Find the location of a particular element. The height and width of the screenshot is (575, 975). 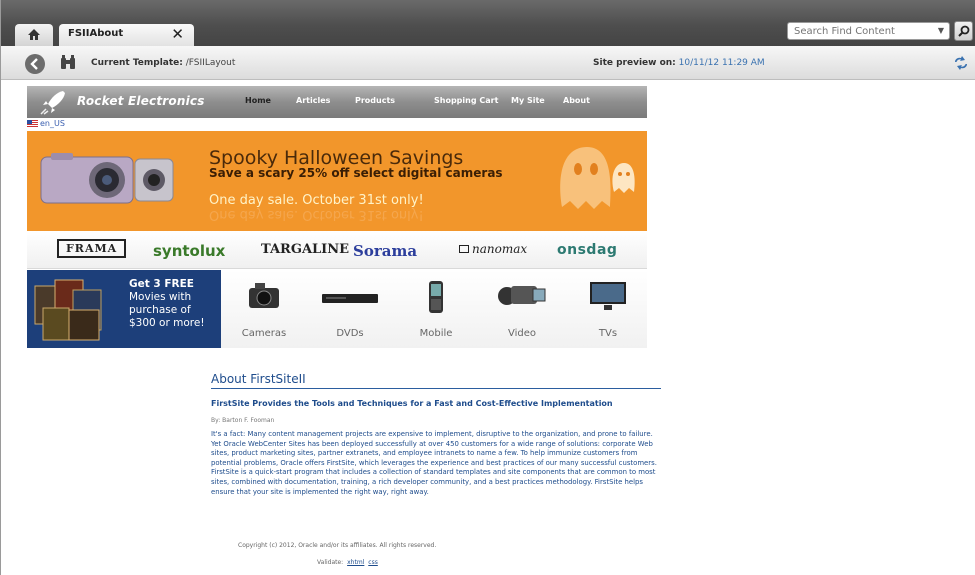

product-categories: Cameras DVDs Mobile Video TVs is located at coordinates (434, 309).